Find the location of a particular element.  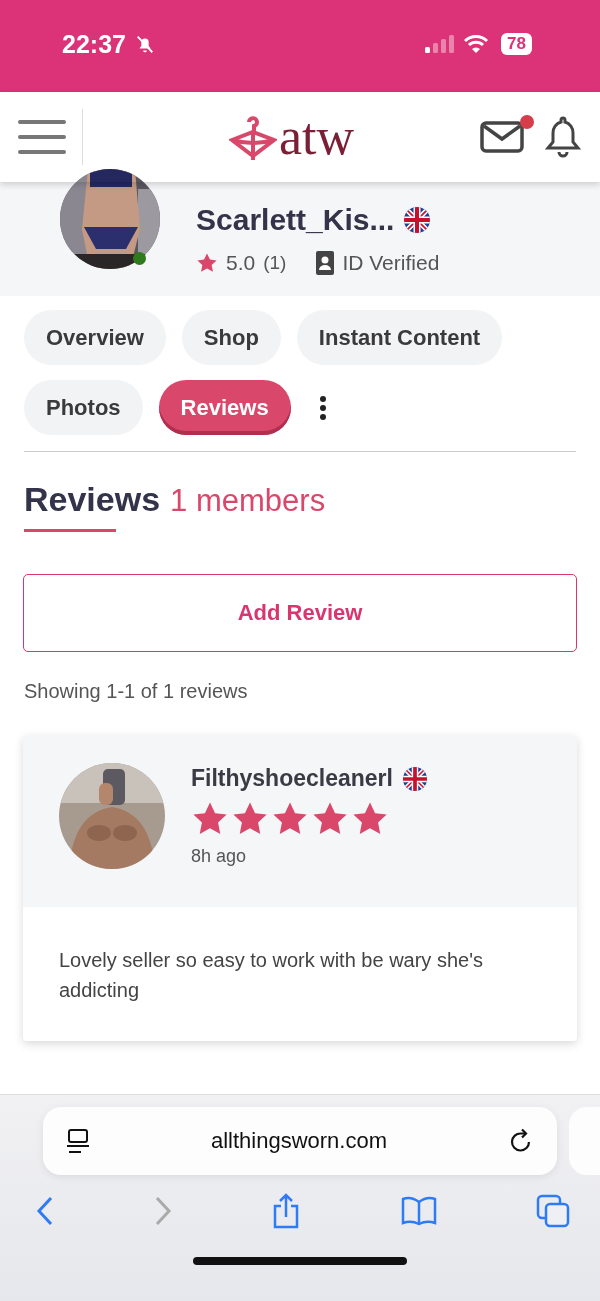

signal-icon is located at coordinates (440, 44).